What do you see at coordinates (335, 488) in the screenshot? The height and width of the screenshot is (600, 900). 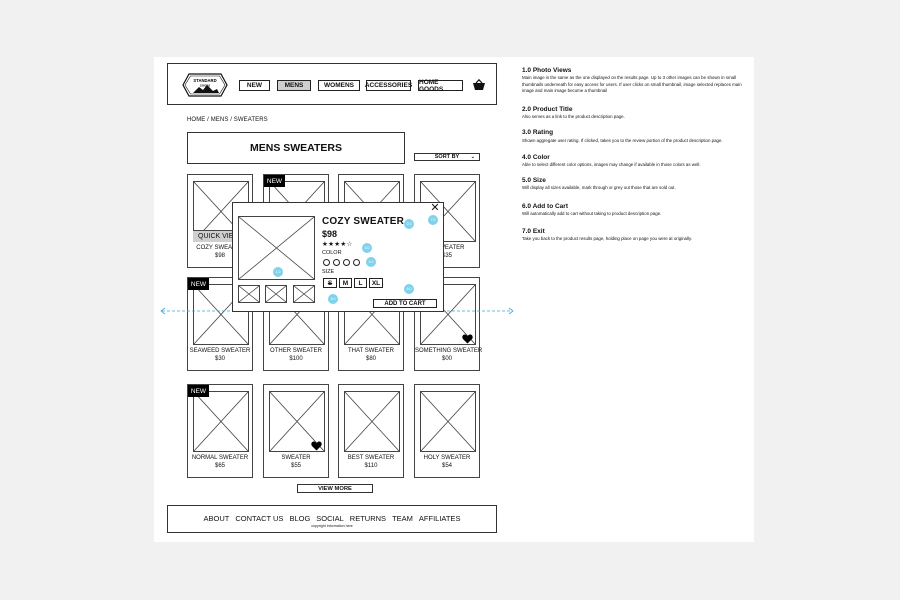 I see `view-more-button: VIEW MORE` at bounding box center [335, 488].